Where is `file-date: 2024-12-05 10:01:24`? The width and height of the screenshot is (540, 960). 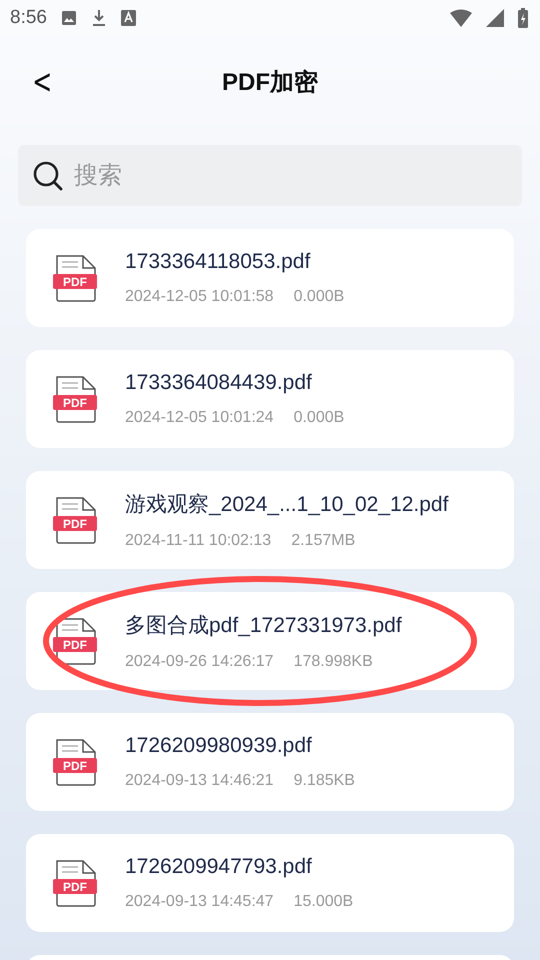 file-date: 2024-12-05 10:01:24 is located at coordinates (199, 418).